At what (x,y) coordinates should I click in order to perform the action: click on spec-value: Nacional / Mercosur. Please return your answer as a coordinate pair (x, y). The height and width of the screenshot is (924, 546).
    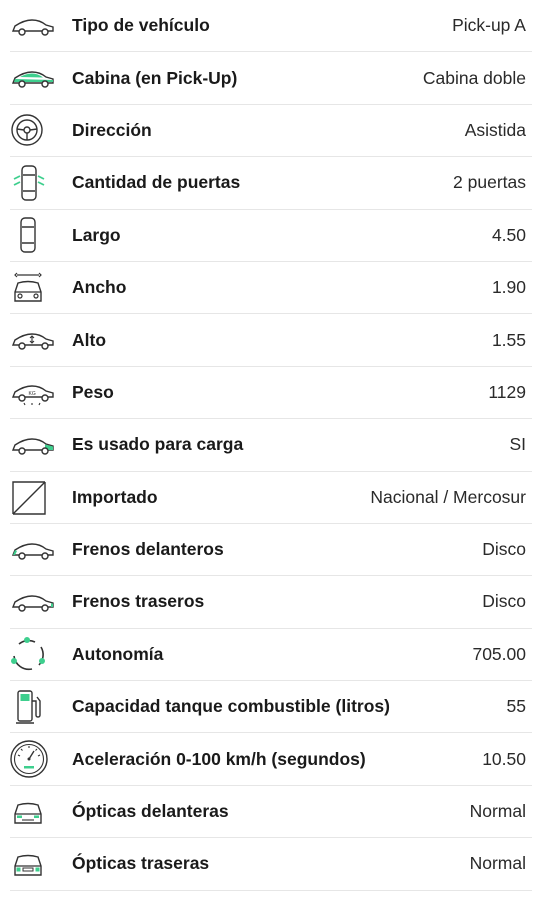
    Looking at the image, I should click on (448, 496).